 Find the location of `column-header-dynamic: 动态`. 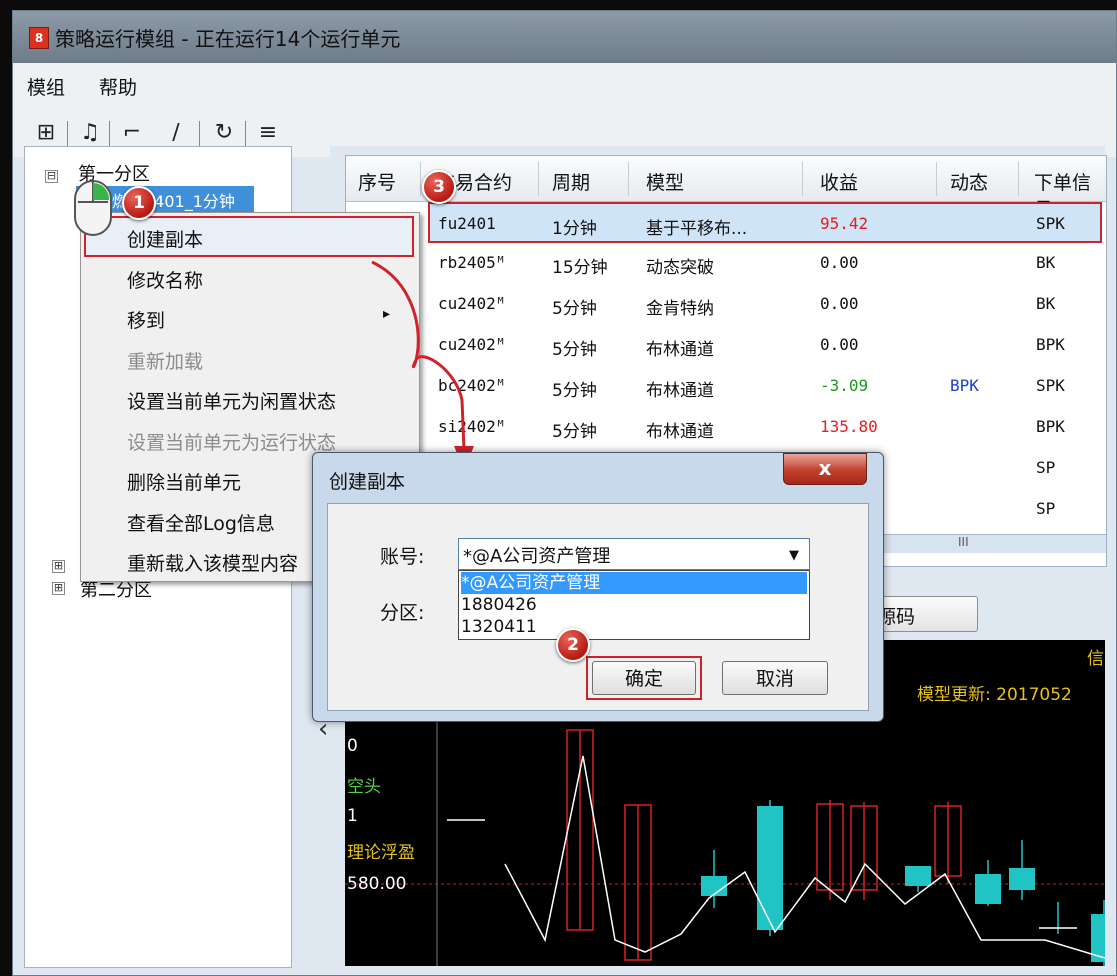

column-header-dynamic: 动态 is located at coordinates (969, 181).